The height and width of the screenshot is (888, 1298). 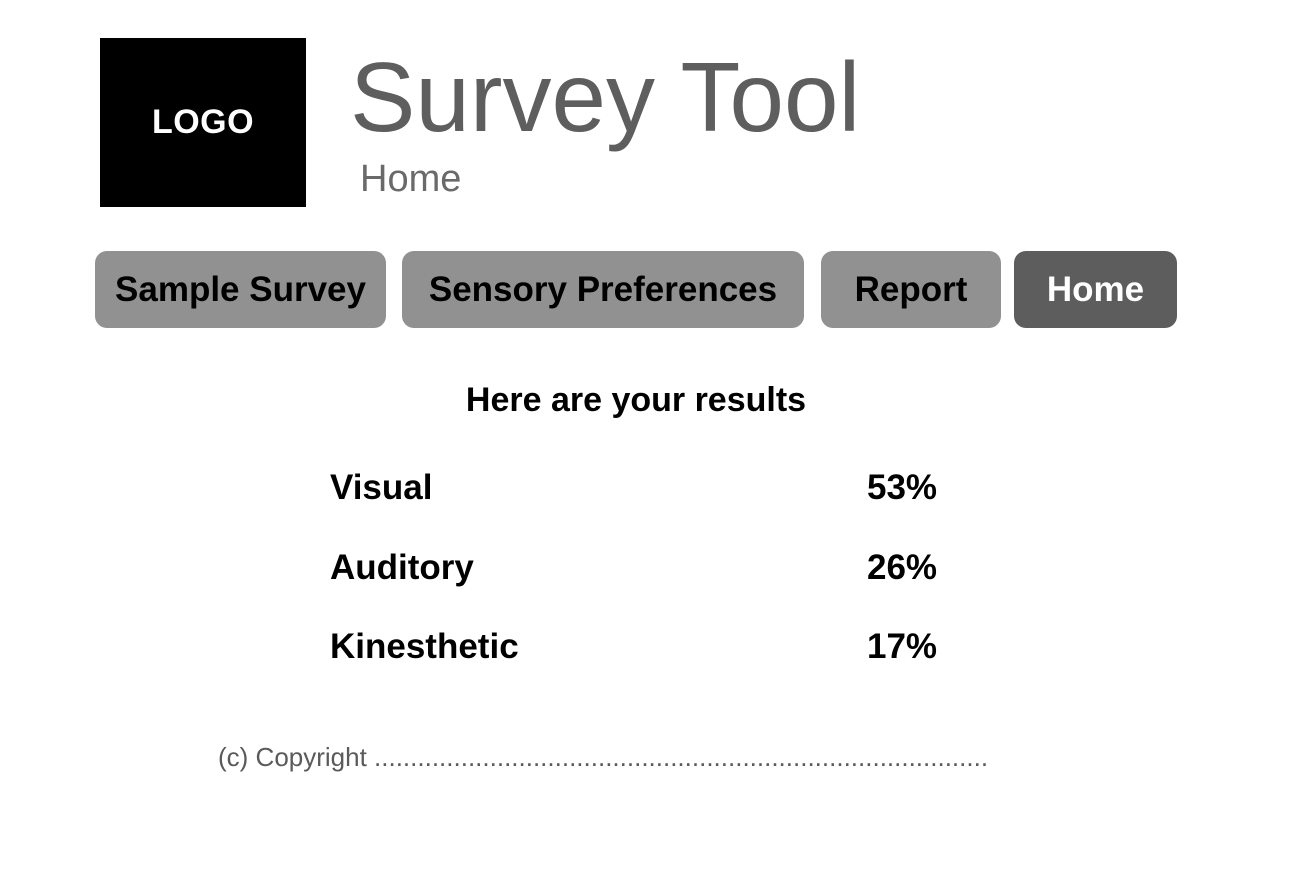 What do you see at coordinates (240, 289) in the screenshot?
I see `sample-survey-button: Sample Survey` at bounding box center [240, 289].